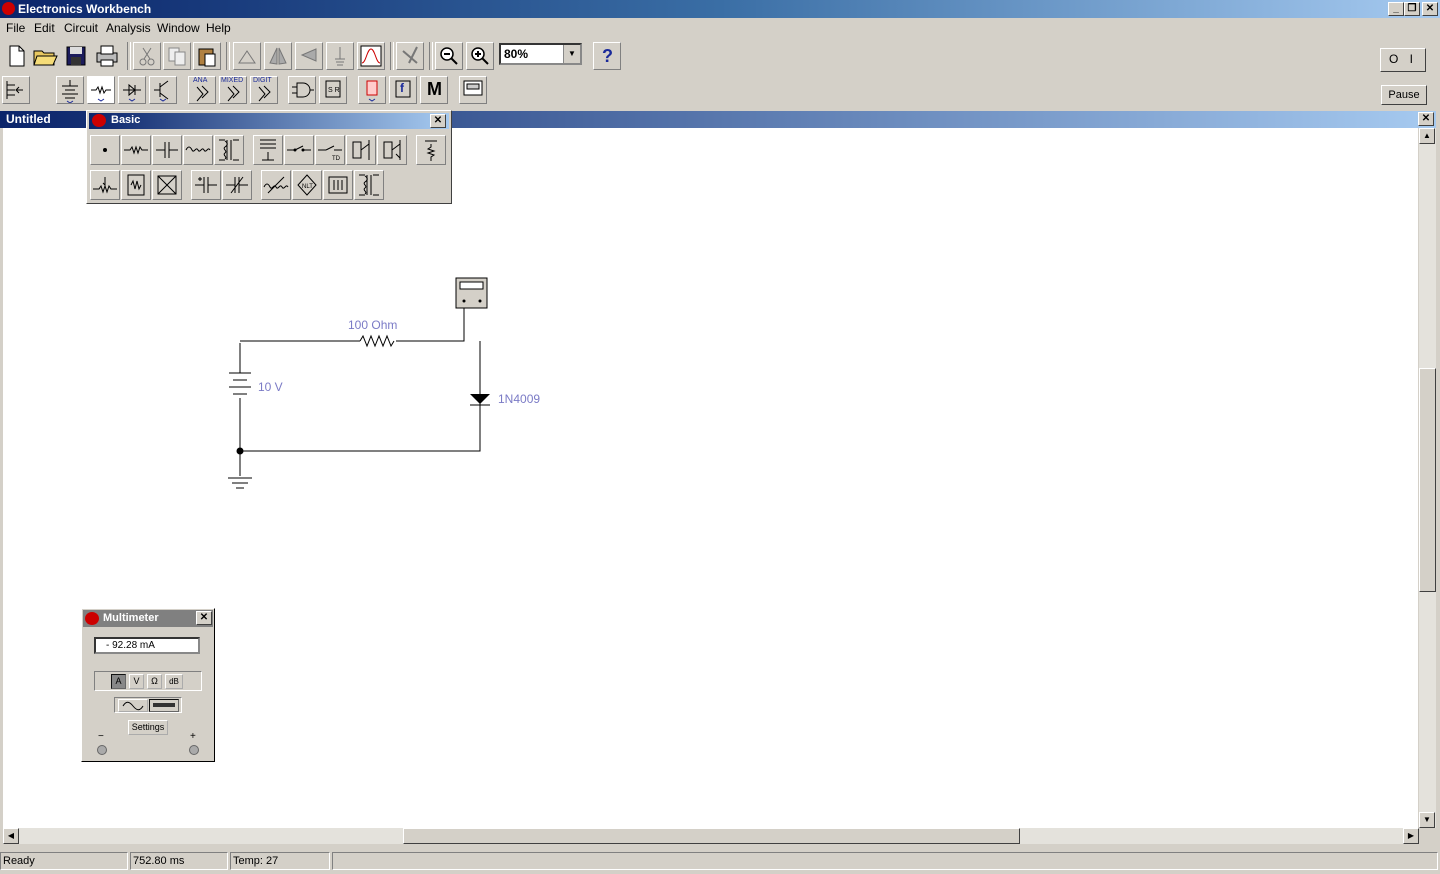  Describe the element at coordinates (480, 56) in the screenshot. I see `zoom-in-icon` at that location.